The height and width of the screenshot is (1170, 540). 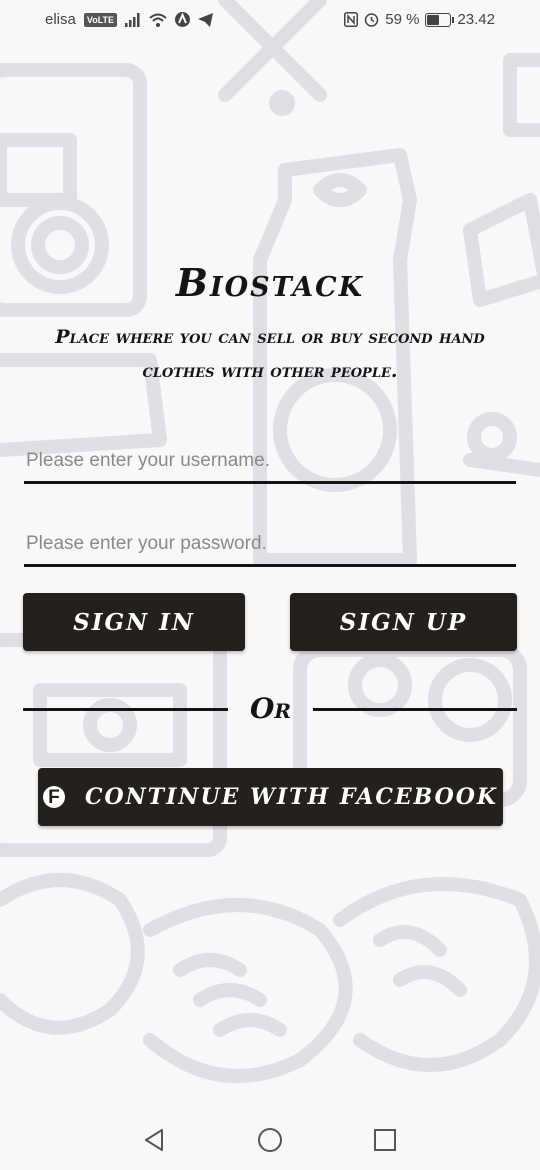 I want to click on carrier-label: elisa, so click(x=60, y=19).